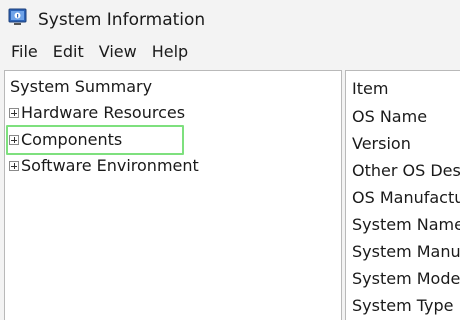 The height and width of the screenshot is (320, 460). Describe the element at coordinates (406, 225) in the screenshot. I see `list-item: System Name` at that location.